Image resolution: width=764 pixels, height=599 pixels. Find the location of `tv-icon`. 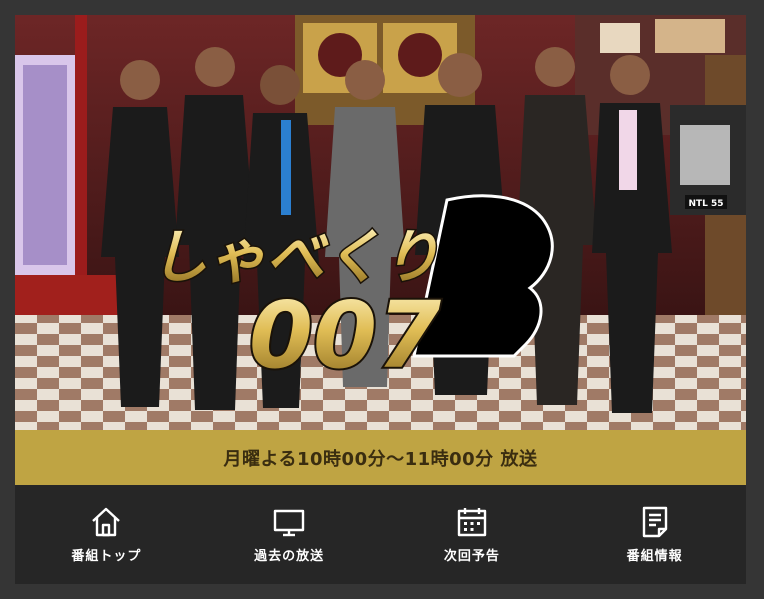

tv-icon is located at coordinates (289, 523).